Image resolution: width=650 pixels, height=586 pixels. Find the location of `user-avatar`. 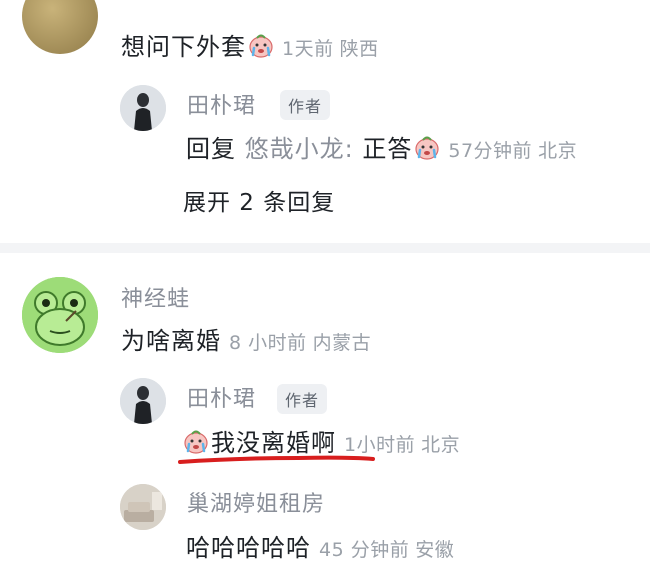

user-avatar is located at coordinates (143, 507).